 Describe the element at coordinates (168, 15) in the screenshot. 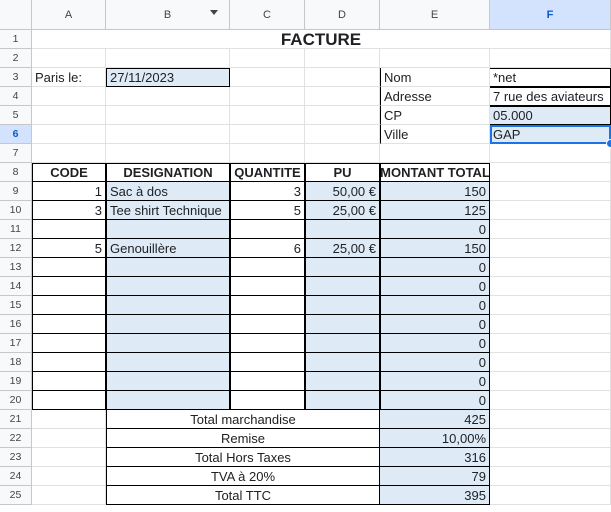

I see `column-header-b: B` at that location.